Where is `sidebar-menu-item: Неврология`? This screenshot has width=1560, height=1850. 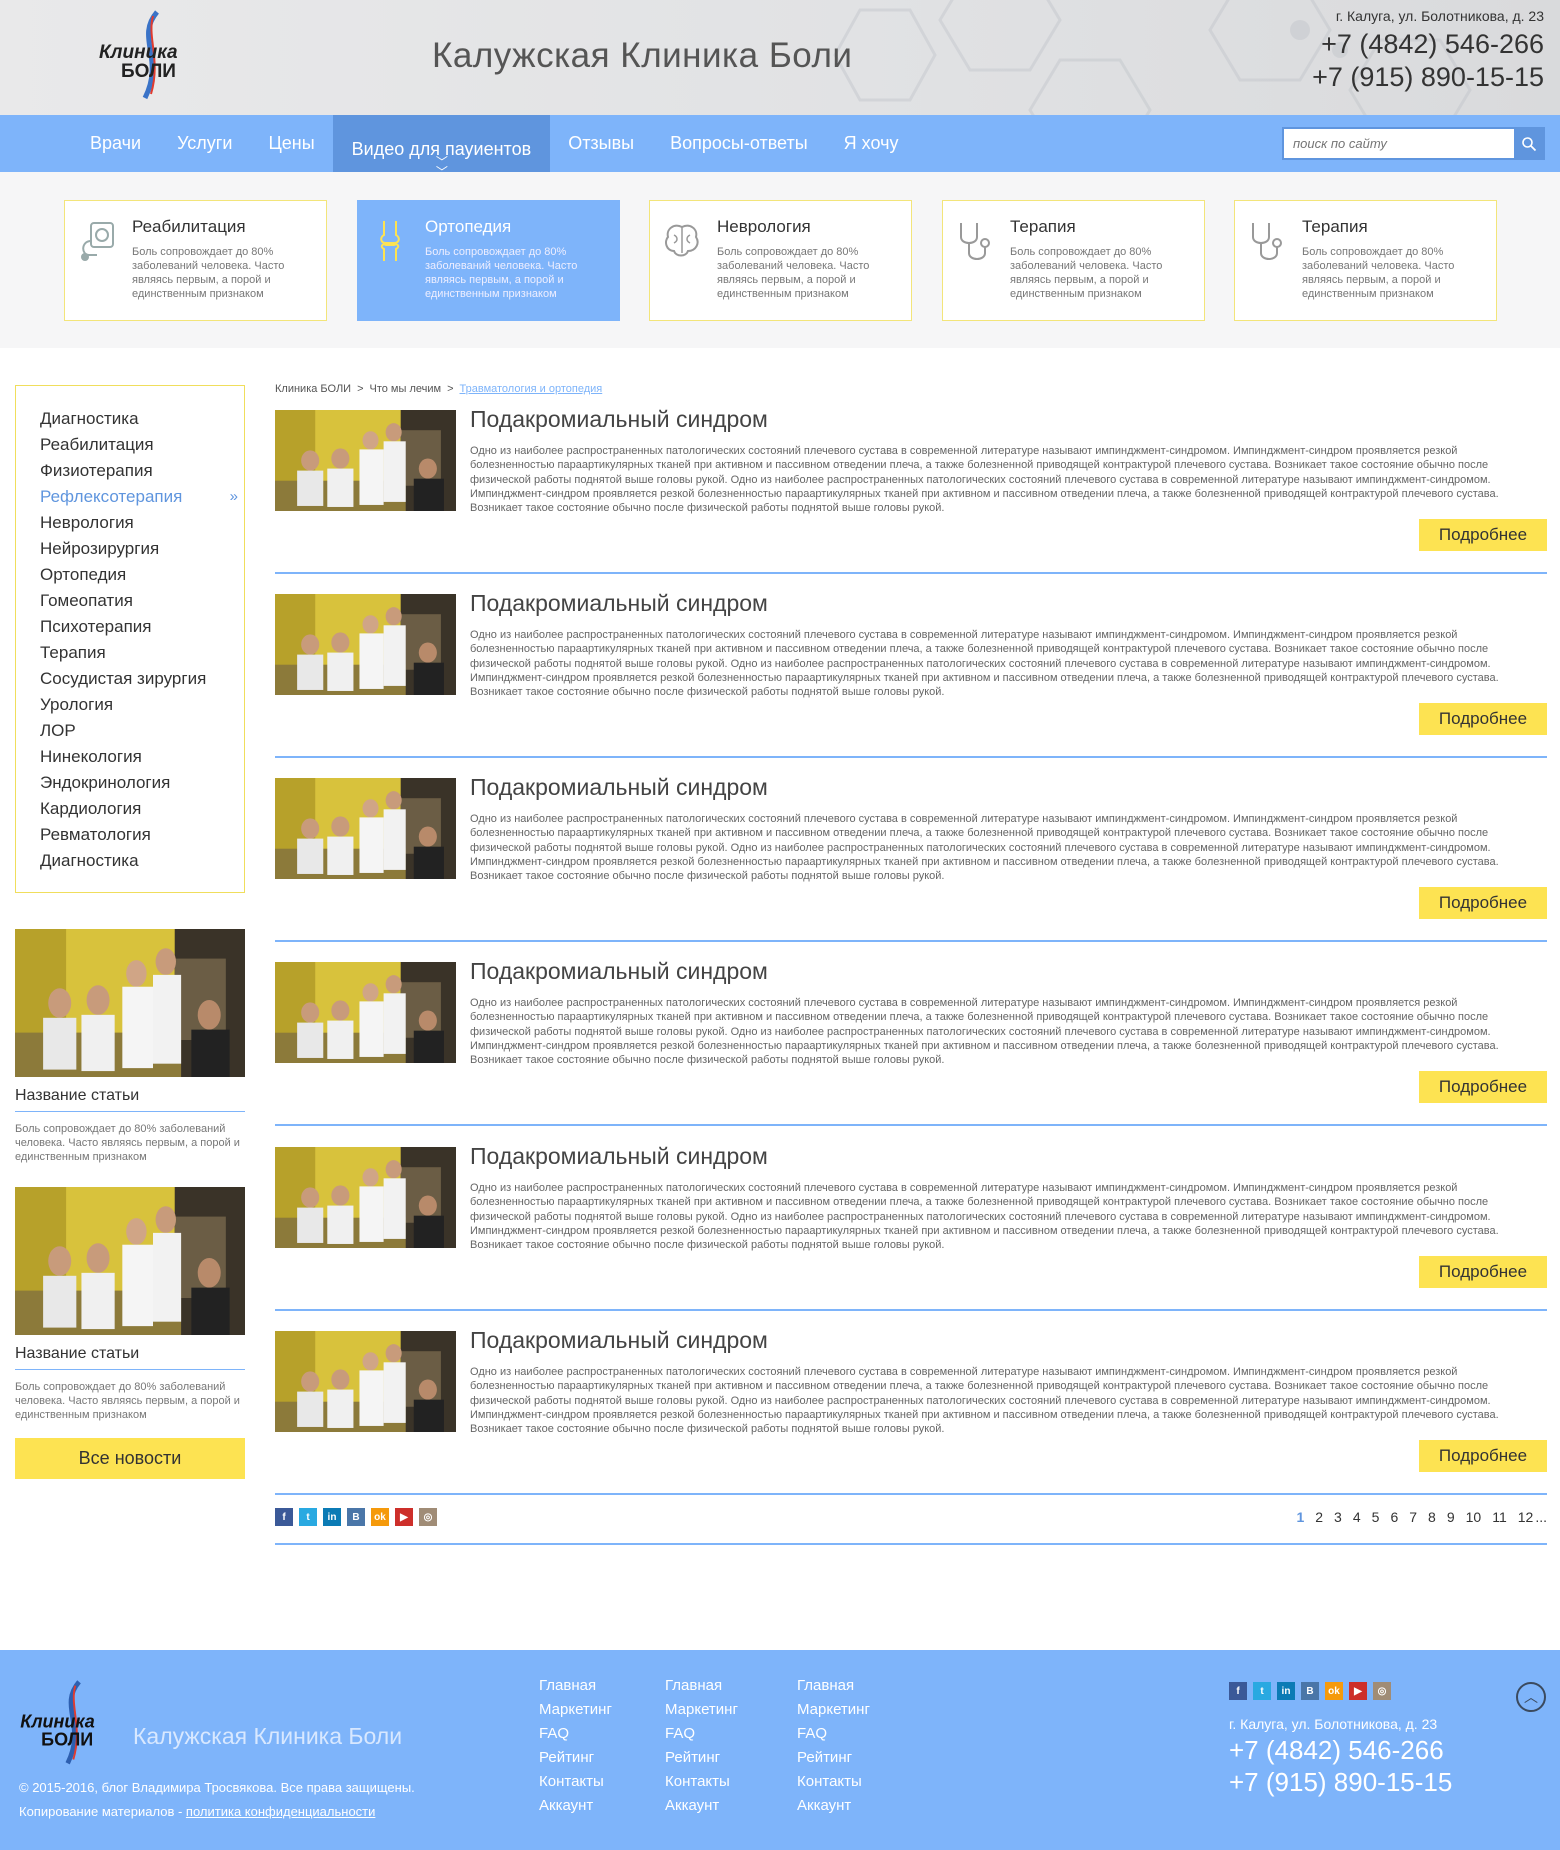
sidebar-menu-item: Неврология is located at coordinates (142, 523).